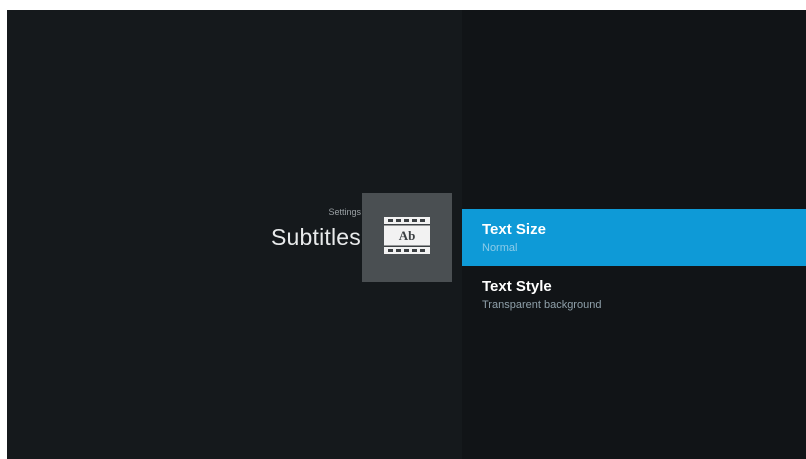  Describe the element at coordinates (634, 237) in the screenshot. I see `menu-item-text-size: Text Size Normal` at that location.